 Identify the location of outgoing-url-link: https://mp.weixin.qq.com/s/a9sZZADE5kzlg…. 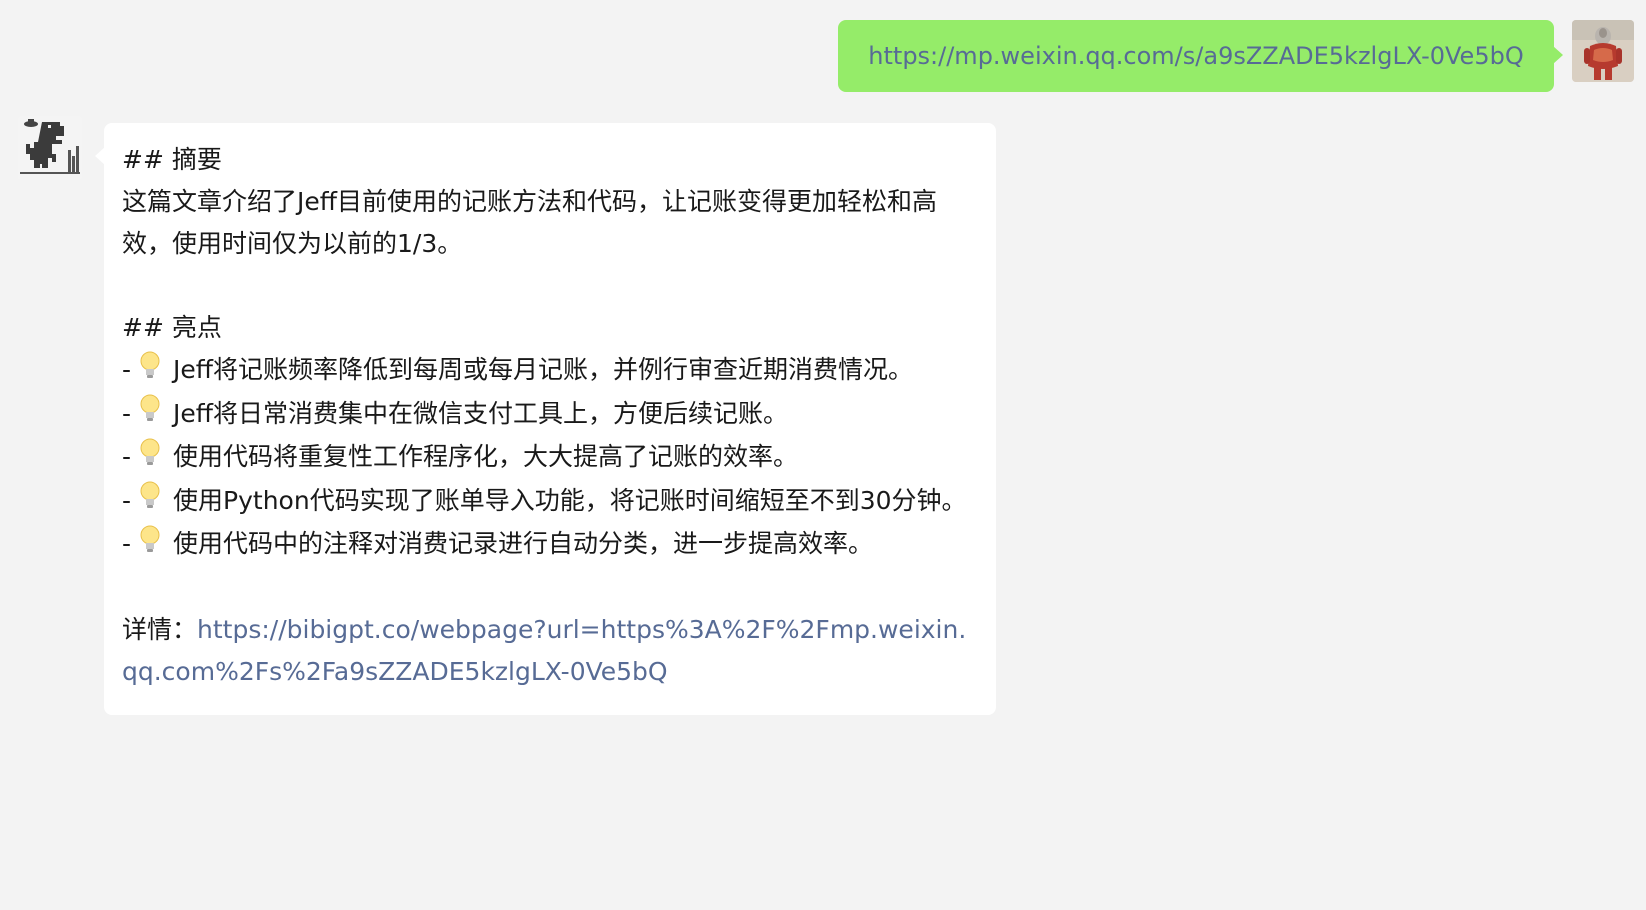
(1195, 56).